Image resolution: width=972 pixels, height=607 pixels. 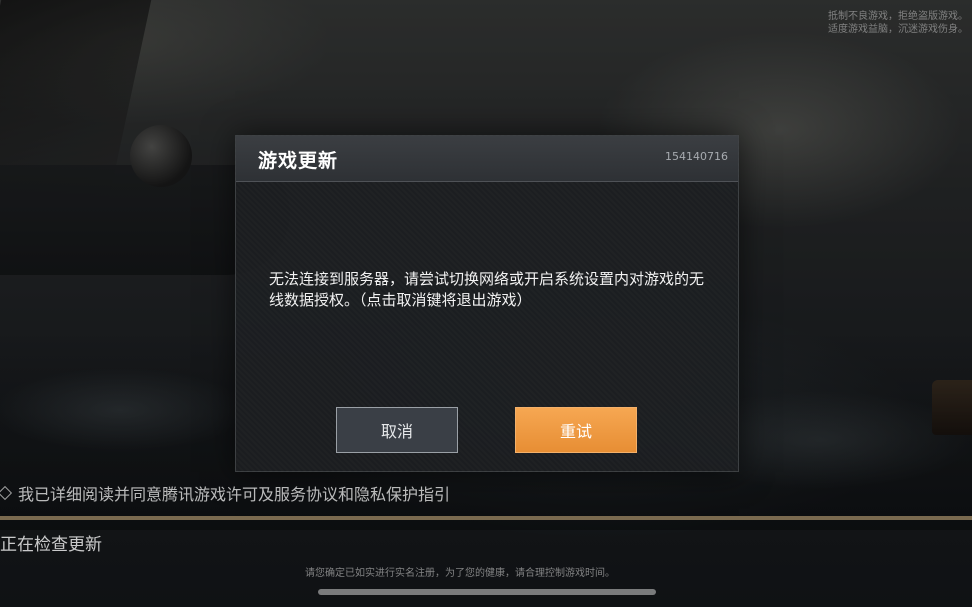 What do you see at coordinates (51, 545) in the screenshot?
I see `checking-update-text: 正在检查更新` at bounding box center [51, 545].